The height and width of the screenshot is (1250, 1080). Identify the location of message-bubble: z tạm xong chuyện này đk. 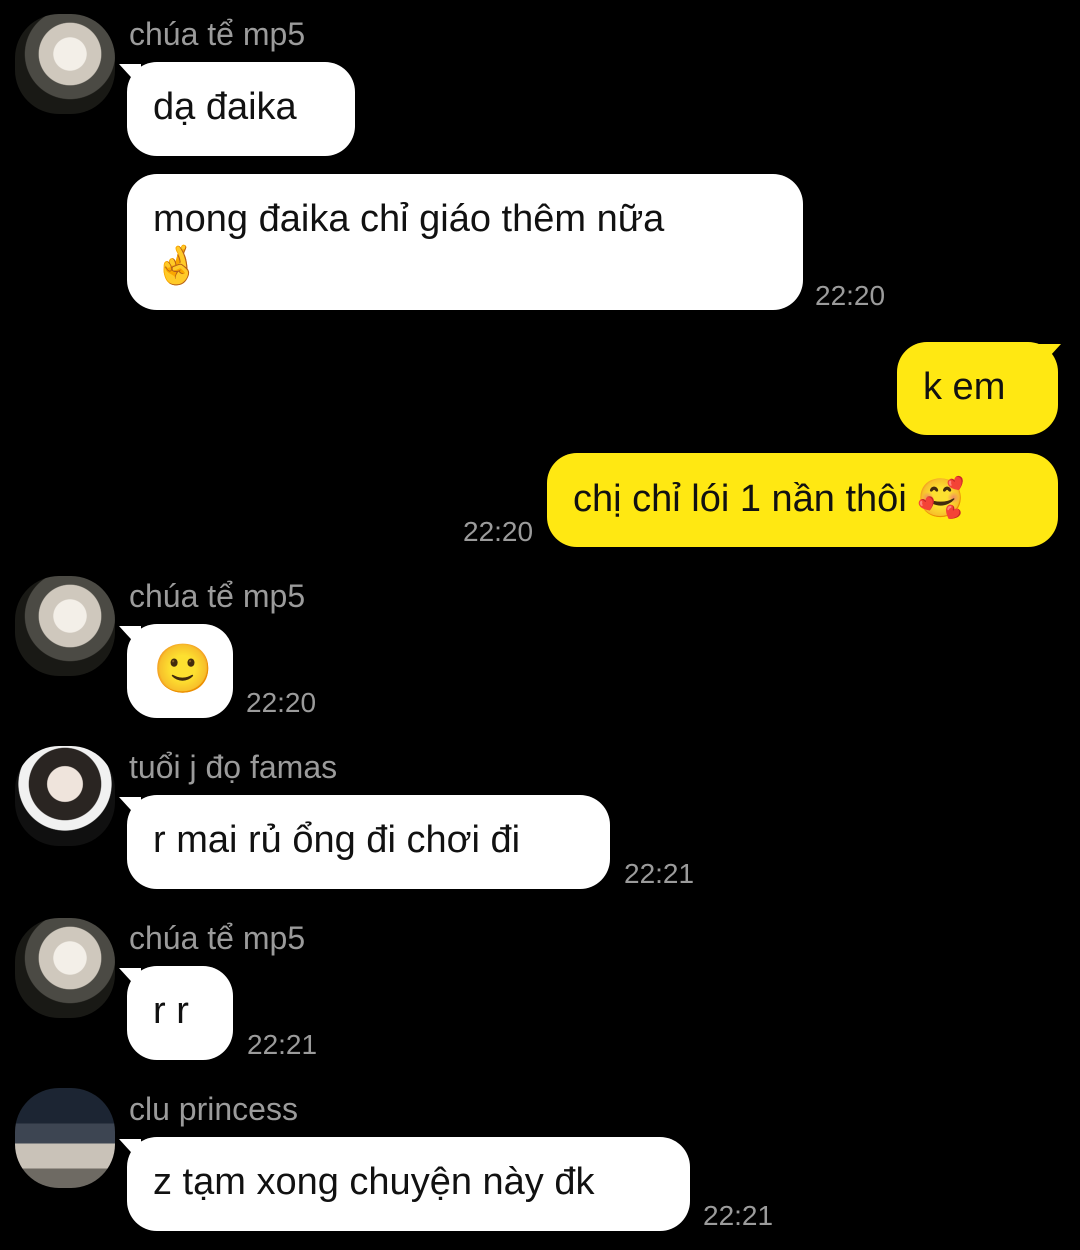
(408, 1184).